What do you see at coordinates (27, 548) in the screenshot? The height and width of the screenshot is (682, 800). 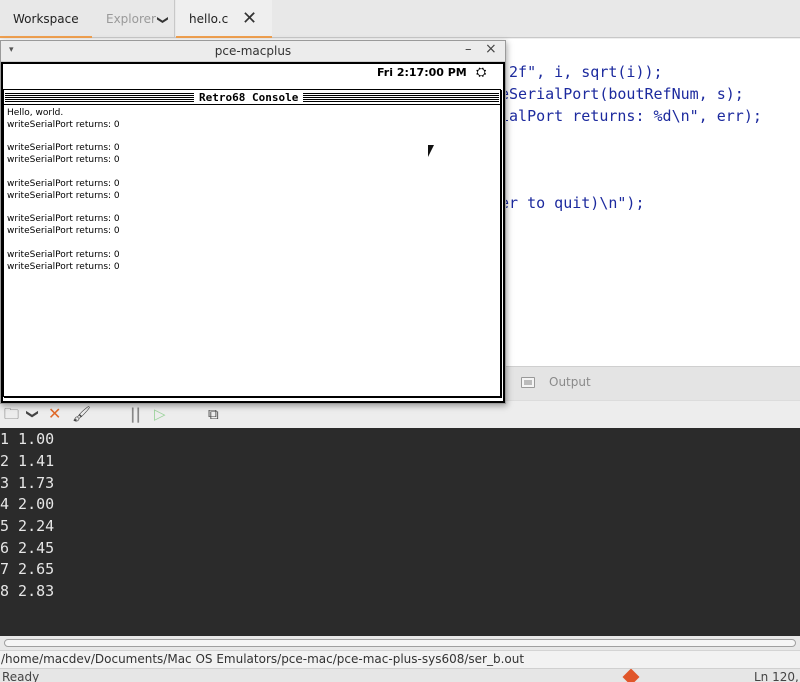 I see `terminal-line: 6 2.45` at bounding box center [27, 548].